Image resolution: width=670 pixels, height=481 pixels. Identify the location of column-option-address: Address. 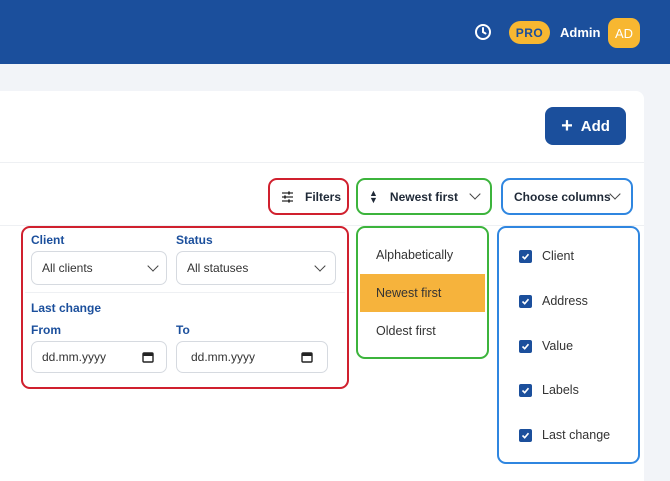
(553, 301).